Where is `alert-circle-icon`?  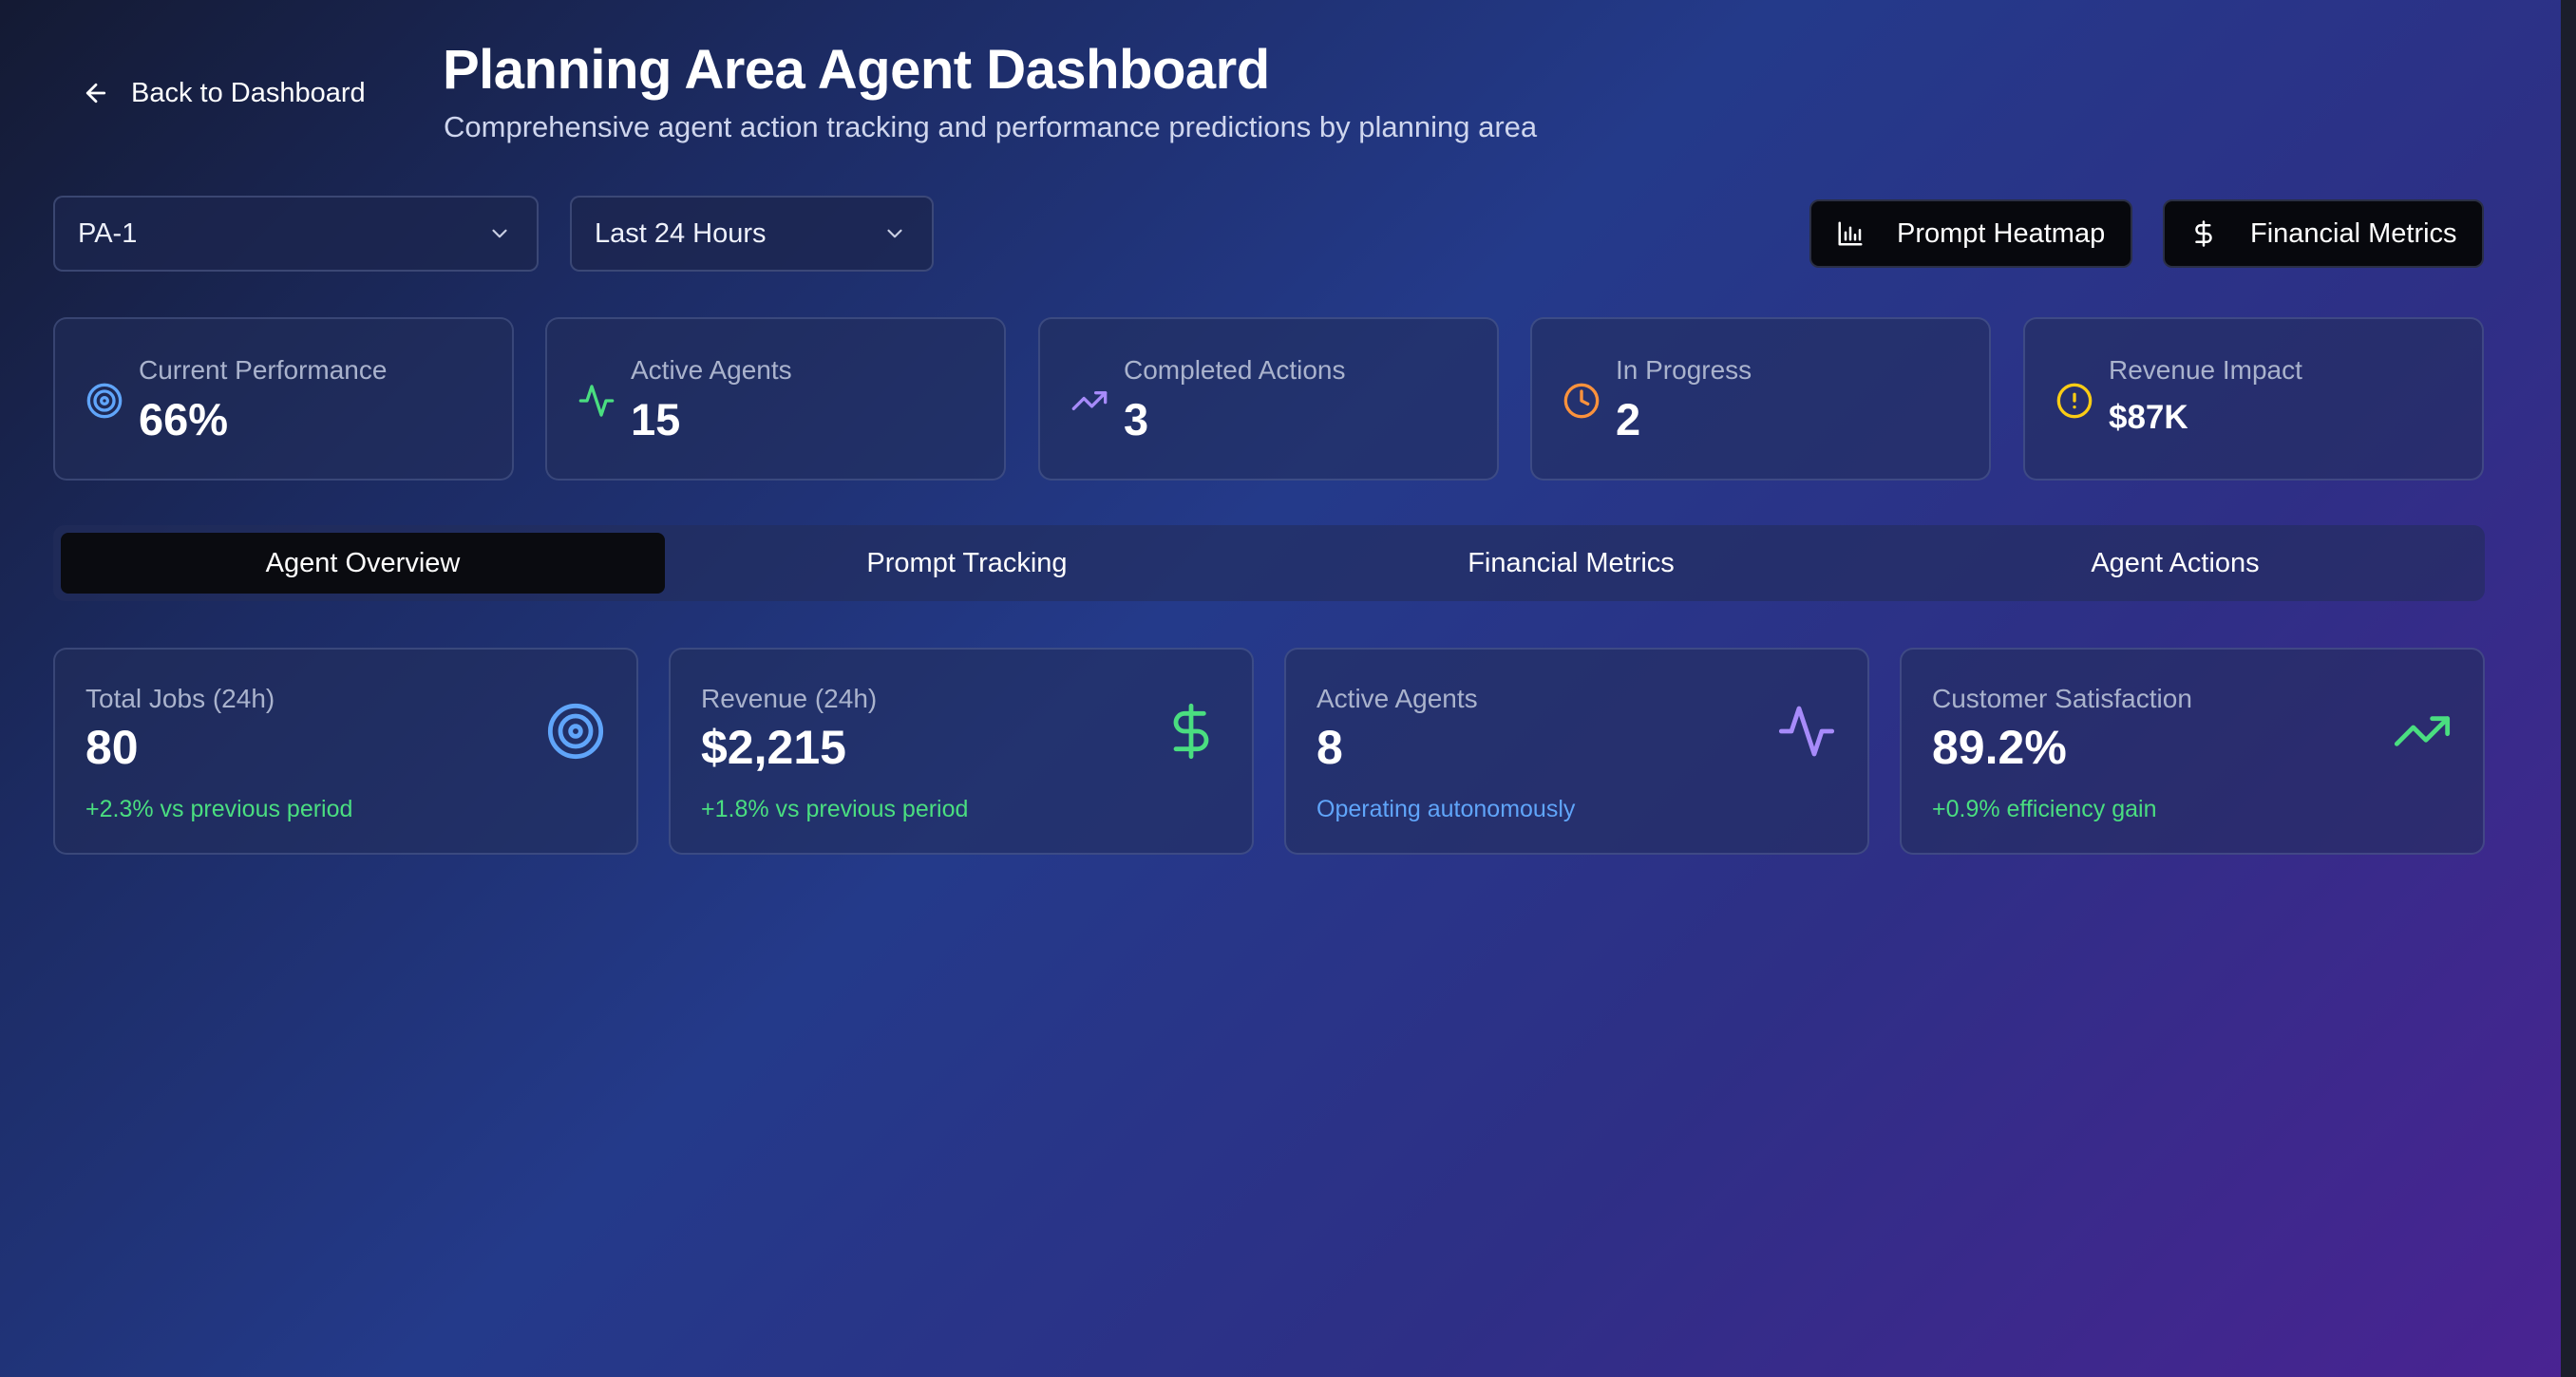 alert-circle-icon is located at coordinates (2074, 401).